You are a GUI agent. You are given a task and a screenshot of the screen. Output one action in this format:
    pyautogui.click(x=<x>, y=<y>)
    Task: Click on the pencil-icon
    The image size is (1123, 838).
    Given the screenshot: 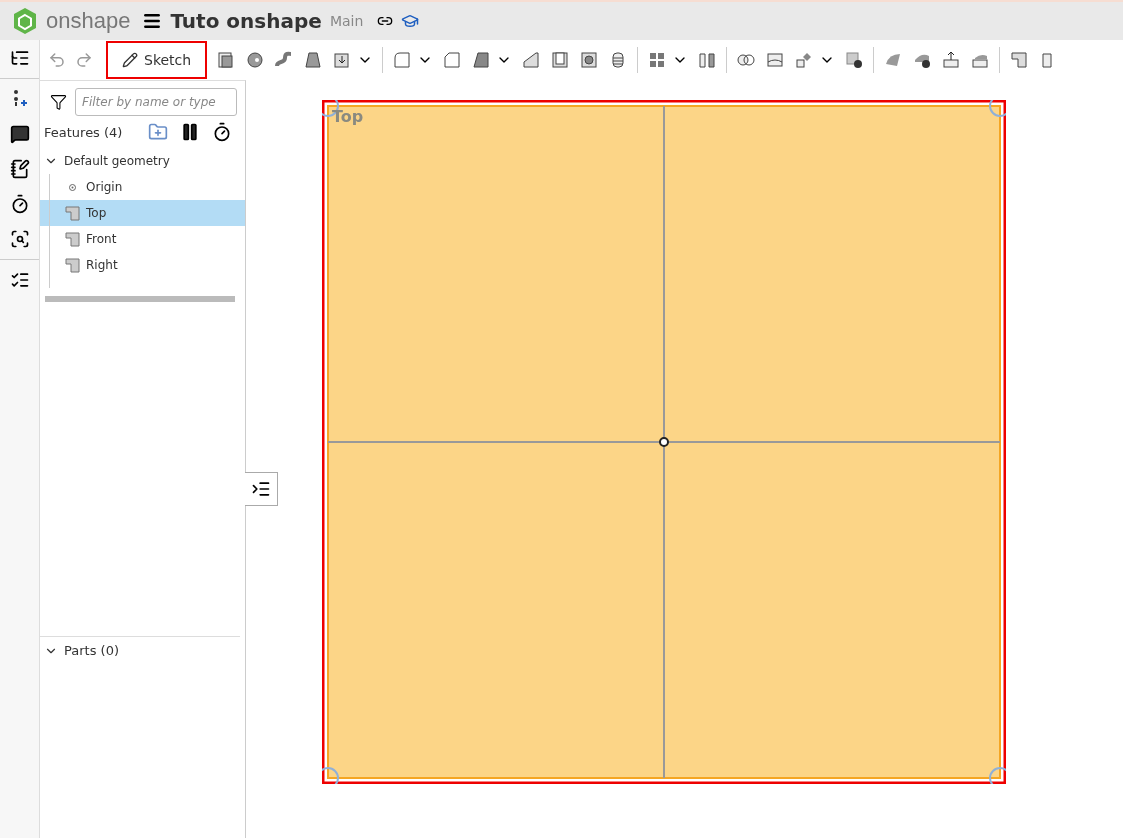 What is the action you would take?
    pyautogui.click(x=130, y=60)
    